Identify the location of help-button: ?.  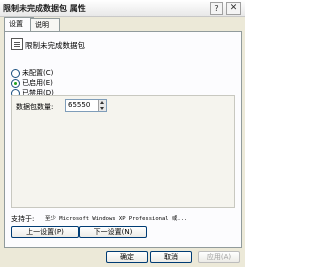
(216, 8).